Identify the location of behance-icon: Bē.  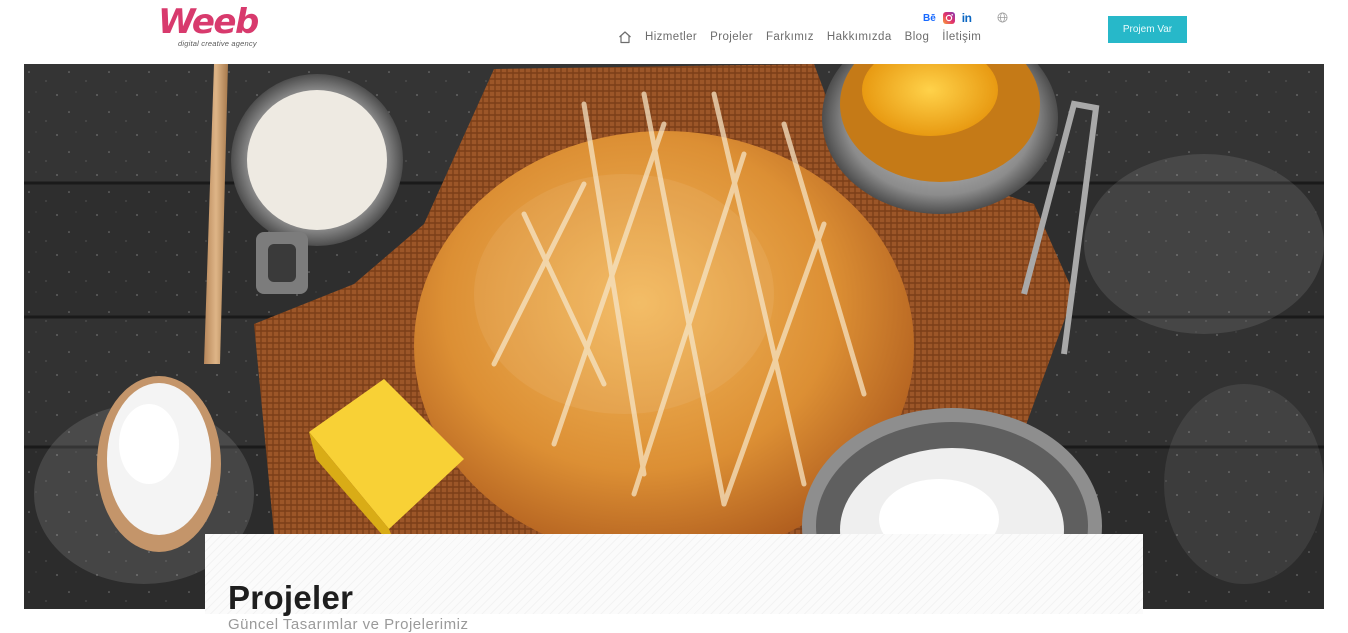
(929, 18).